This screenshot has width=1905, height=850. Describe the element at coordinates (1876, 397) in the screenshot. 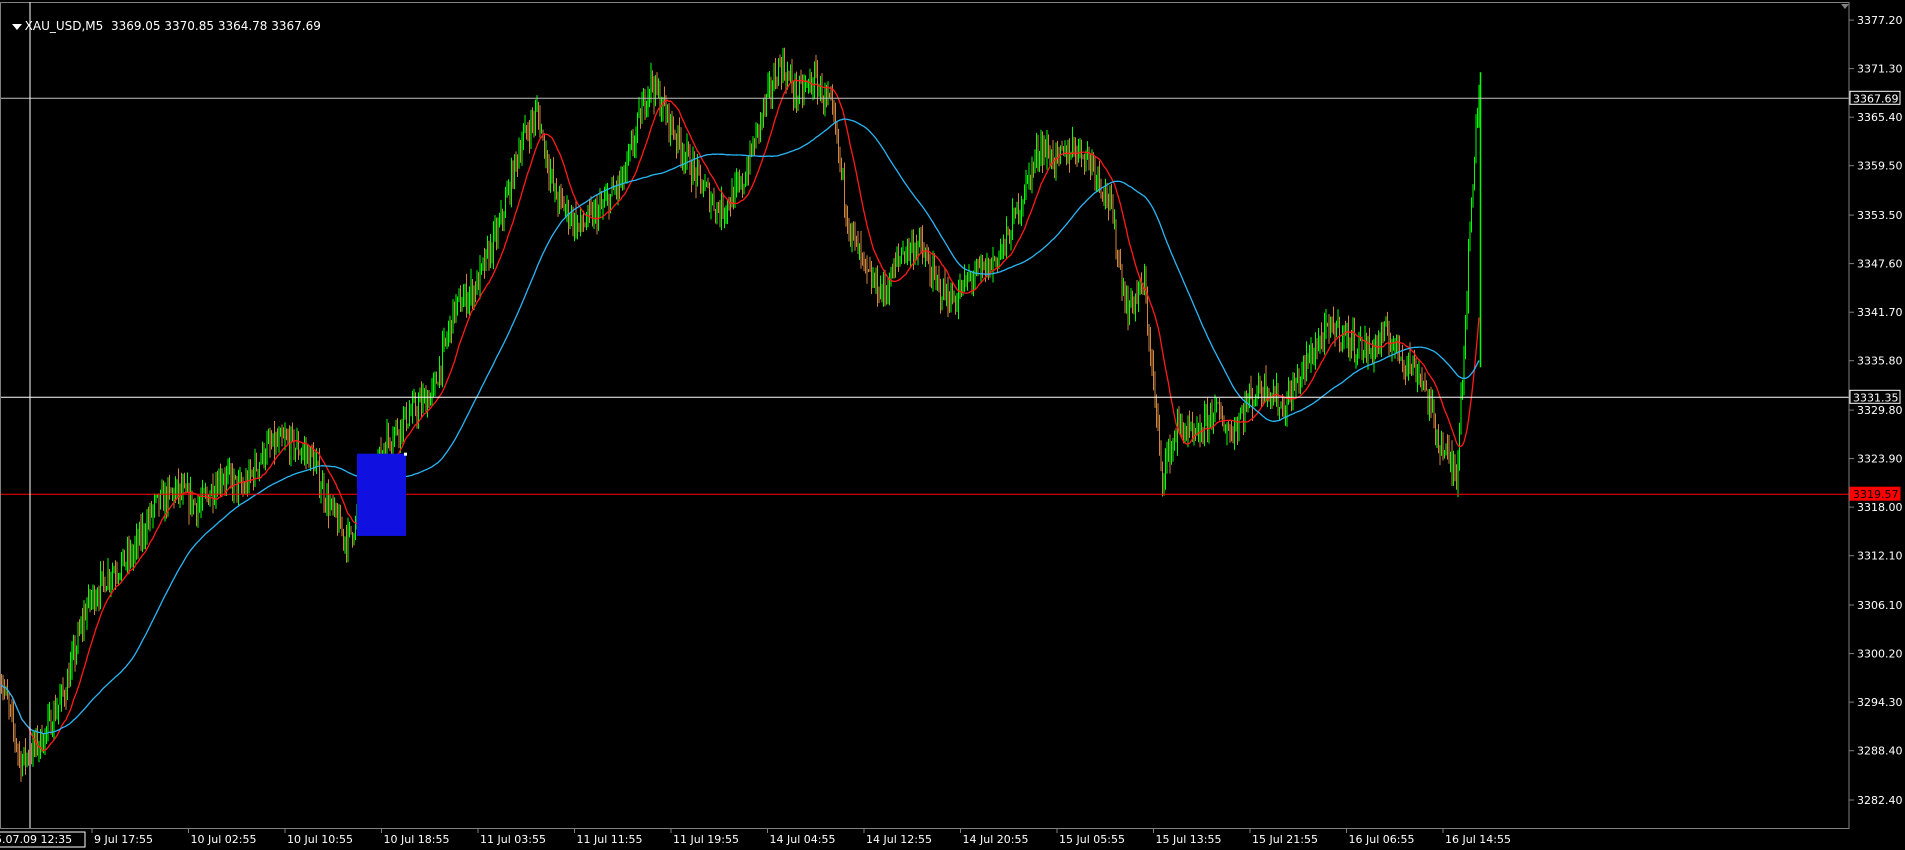

I see `level-price-label: 3331.35` at that location.